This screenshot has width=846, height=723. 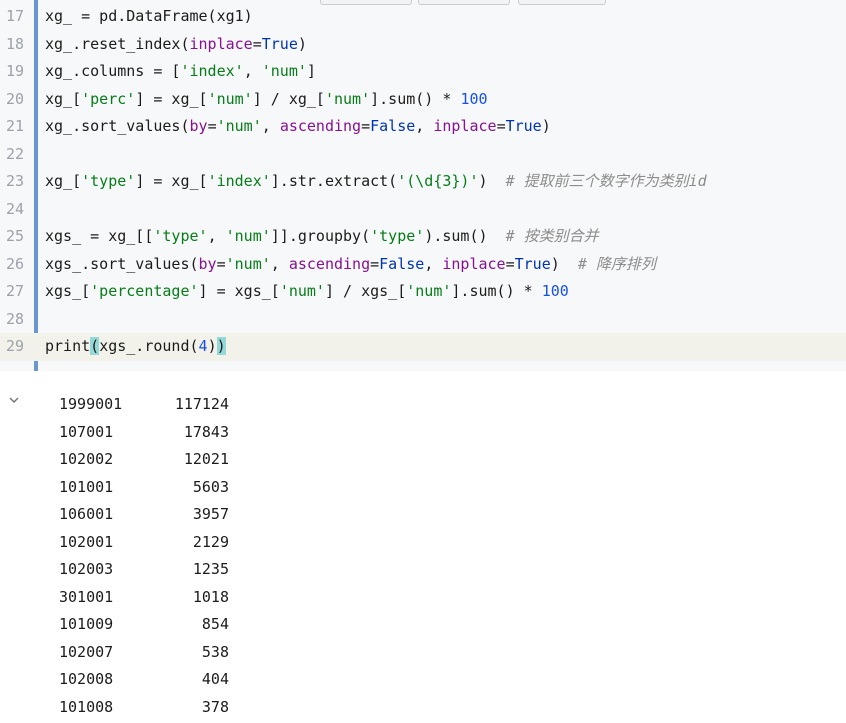 I want to click on line-number: 26, so click(x=14, y=263).